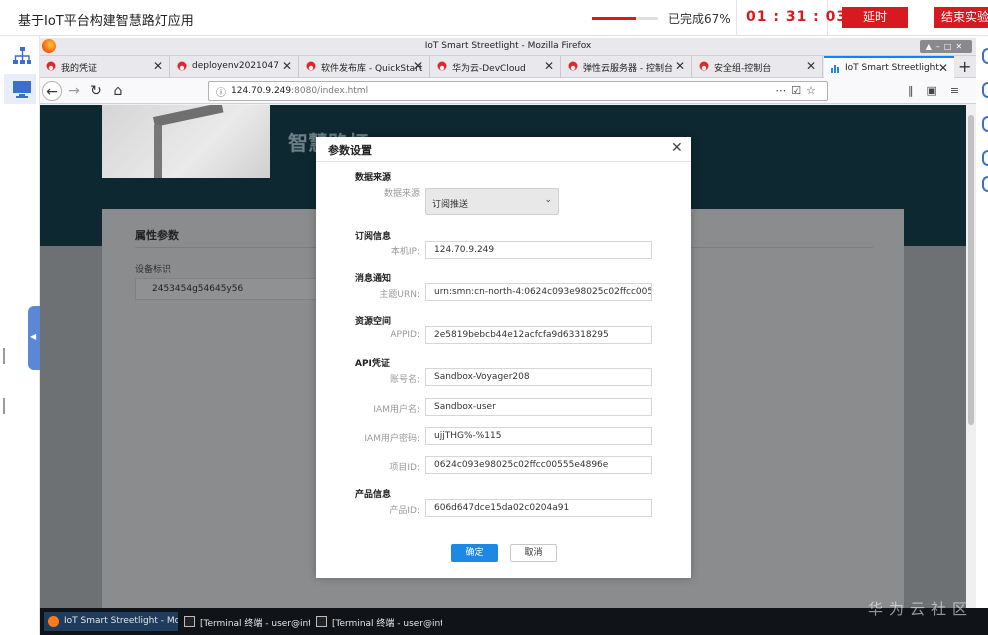 The height and width of the screenshot is (635, 988). I want to click on iam-user-input: Sandbox-user, so click(538, 407).